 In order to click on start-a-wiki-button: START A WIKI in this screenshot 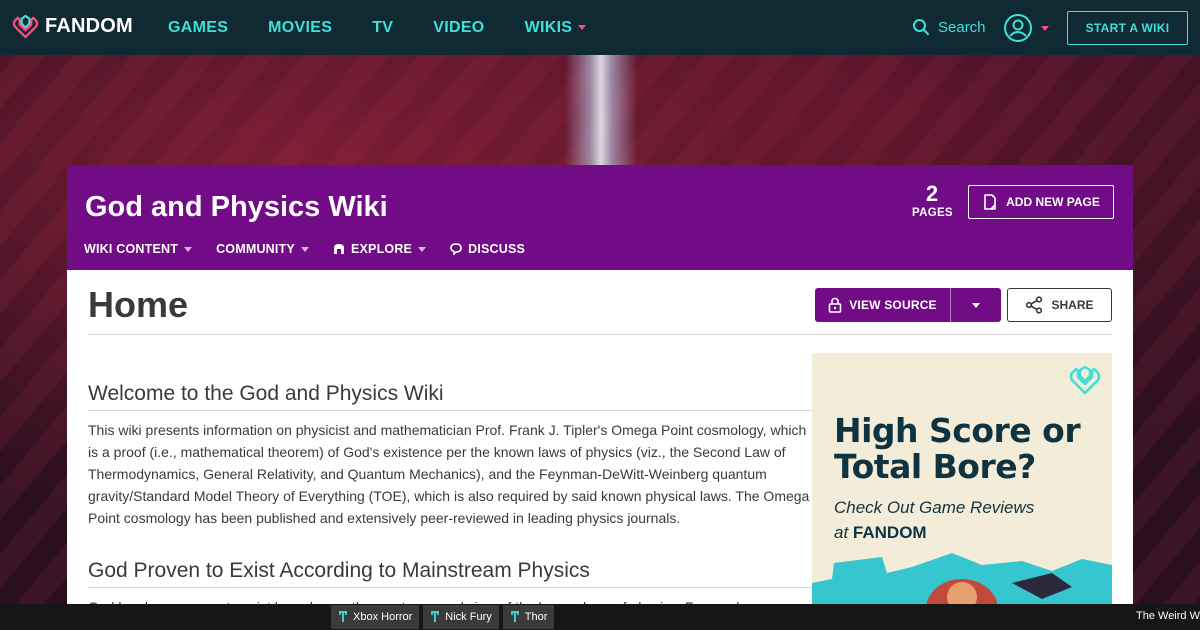, I will do `click(1127, 28)`.